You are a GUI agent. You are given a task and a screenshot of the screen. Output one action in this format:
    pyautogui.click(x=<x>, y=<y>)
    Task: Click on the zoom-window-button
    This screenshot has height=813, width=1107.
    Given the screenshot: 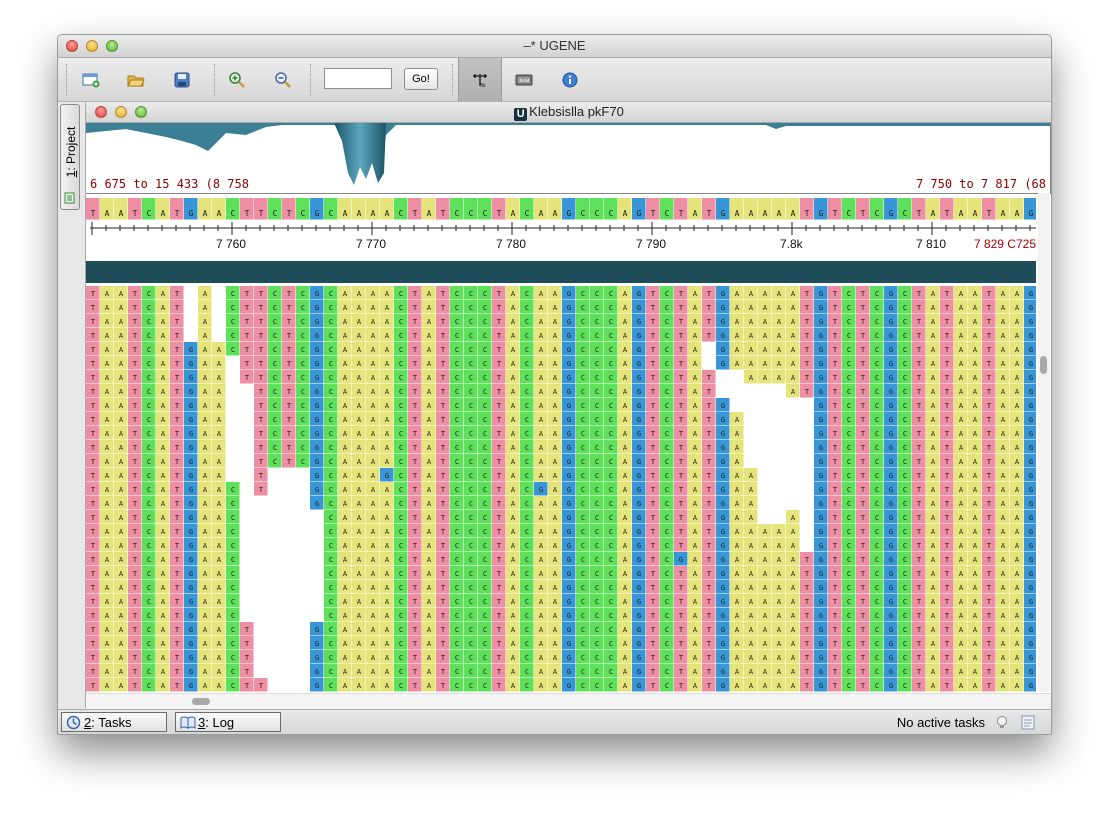 What is the action you would take?
    pyautogui.click(x=112, y=46)
    